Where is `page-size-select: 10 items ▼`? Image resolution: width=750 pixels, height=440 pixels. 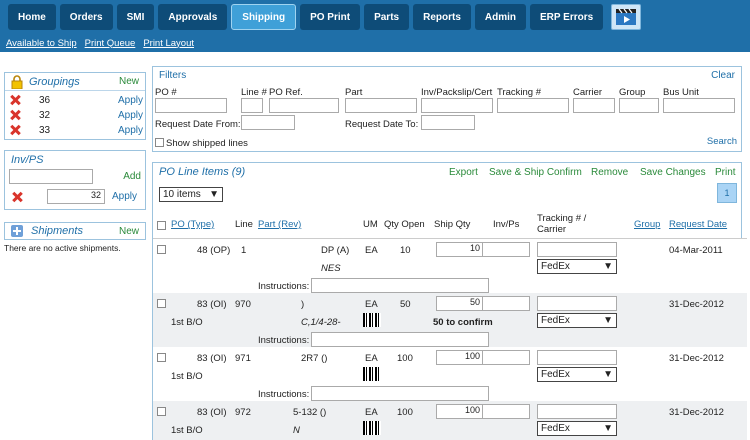
page-size-select: 10 items ▼ is located at coordinates (191, 194).